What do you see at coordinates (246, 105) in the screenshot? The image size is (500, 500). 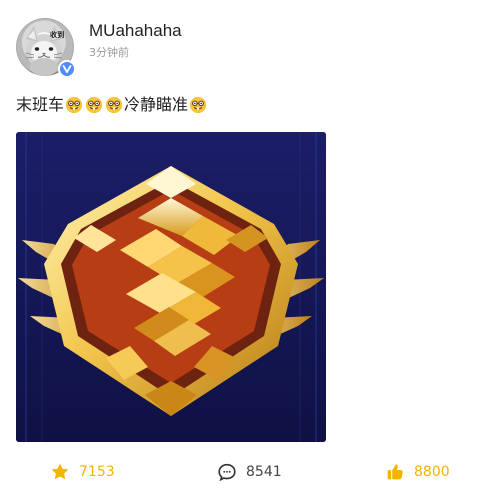 I see `post-content: 末班车 冷静瞄准` at bounding box center [246, 105].